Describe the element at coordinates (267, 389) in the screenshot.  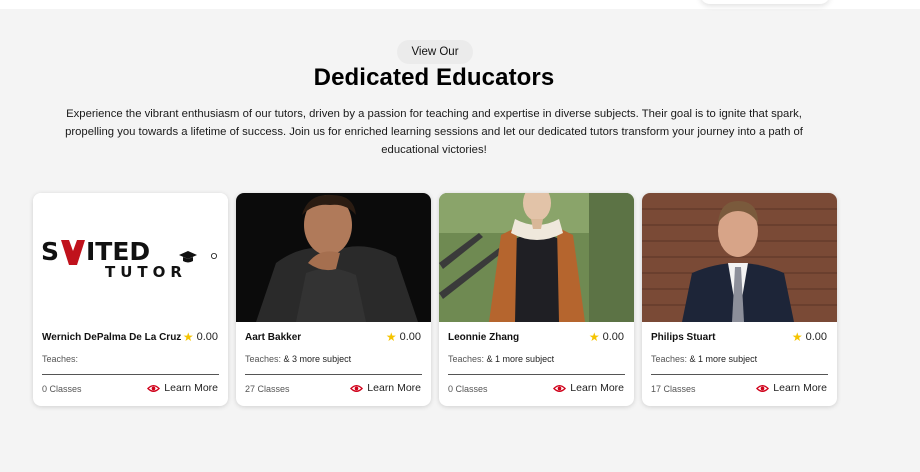
I see `tutor-classes: 27 Classes` at that location.